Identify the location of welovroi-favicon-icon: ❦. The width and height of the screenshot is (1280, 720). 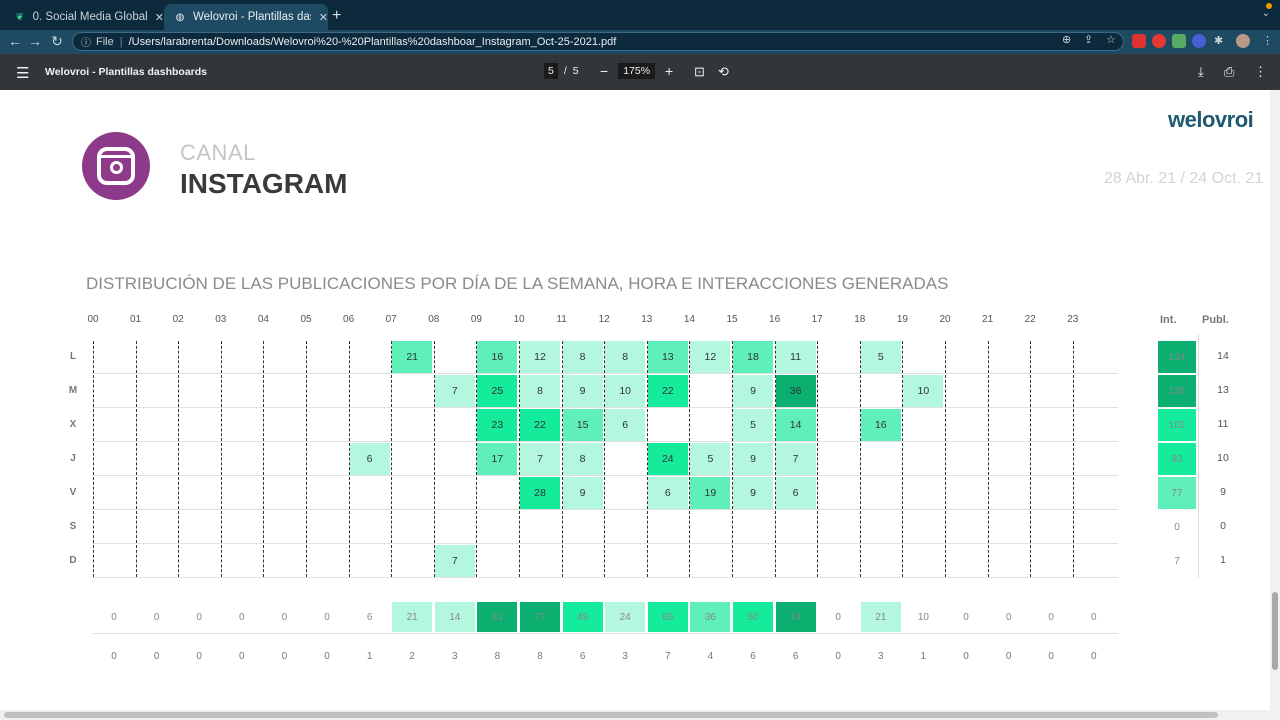
(19, 17).